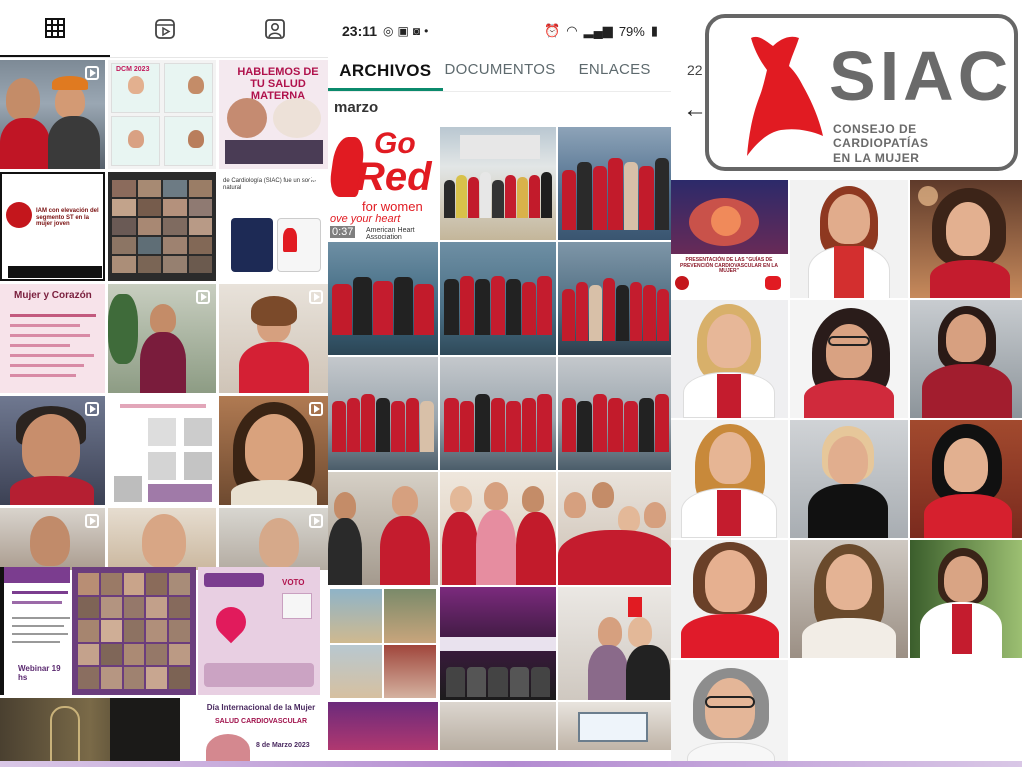 The width and height of the screenshot is (1022, 767). I want to click on siac-tagline: CONSEJO DE CARDIOPATÍAS EN LA MUJER, so click(923, 143).